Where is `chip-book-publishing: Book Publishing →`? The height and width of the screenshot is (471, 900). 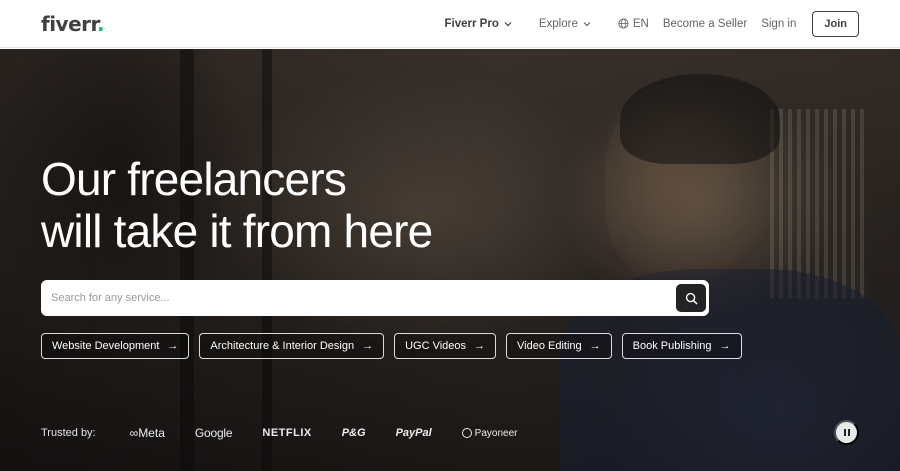 chip-book-publishing: Book Publishing → is located at coordinates (681, 346).